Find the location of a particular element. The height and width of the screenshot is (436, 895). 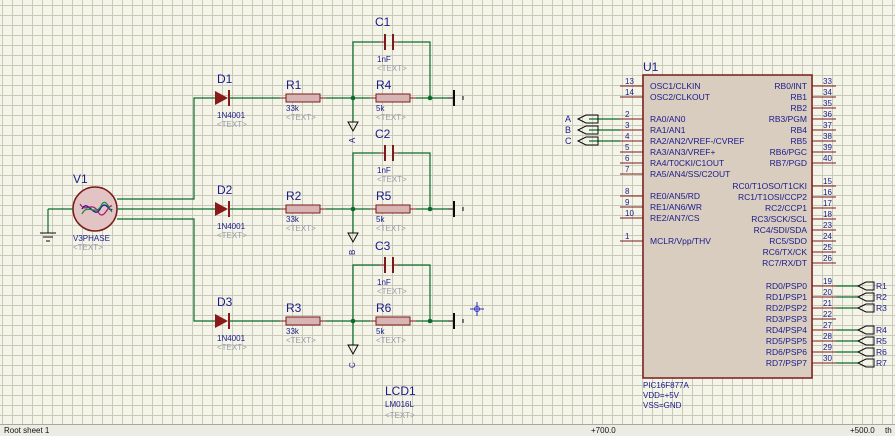

lcd1-ref: LCD1 is located at coordinates (400, 391).